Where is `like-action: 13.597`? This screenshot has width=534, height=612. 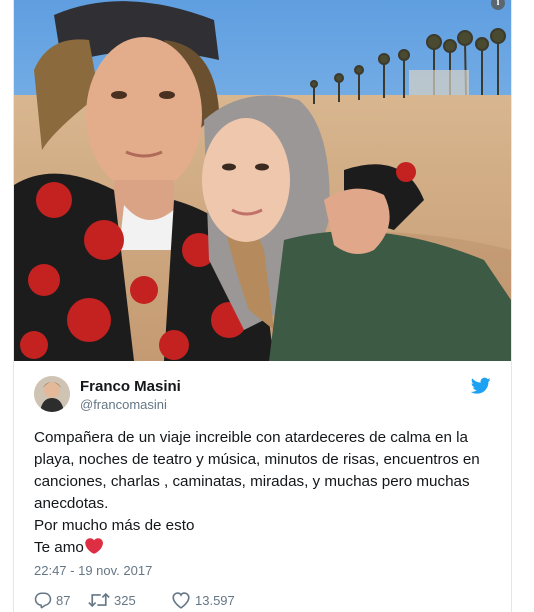 like-action: 13.597 is located at coordinates (203, 600).